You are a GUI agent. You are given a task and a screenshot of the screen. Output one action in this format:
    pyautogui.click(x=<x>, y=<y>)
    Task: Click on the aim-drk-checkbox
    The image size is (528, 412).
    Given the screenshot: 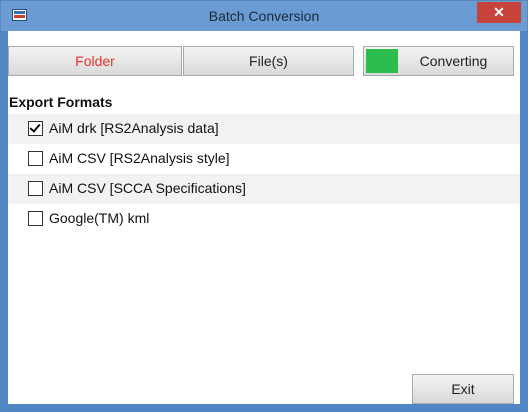 What is the action you would take?
    pyautogui.click(x=35, y=128)
    